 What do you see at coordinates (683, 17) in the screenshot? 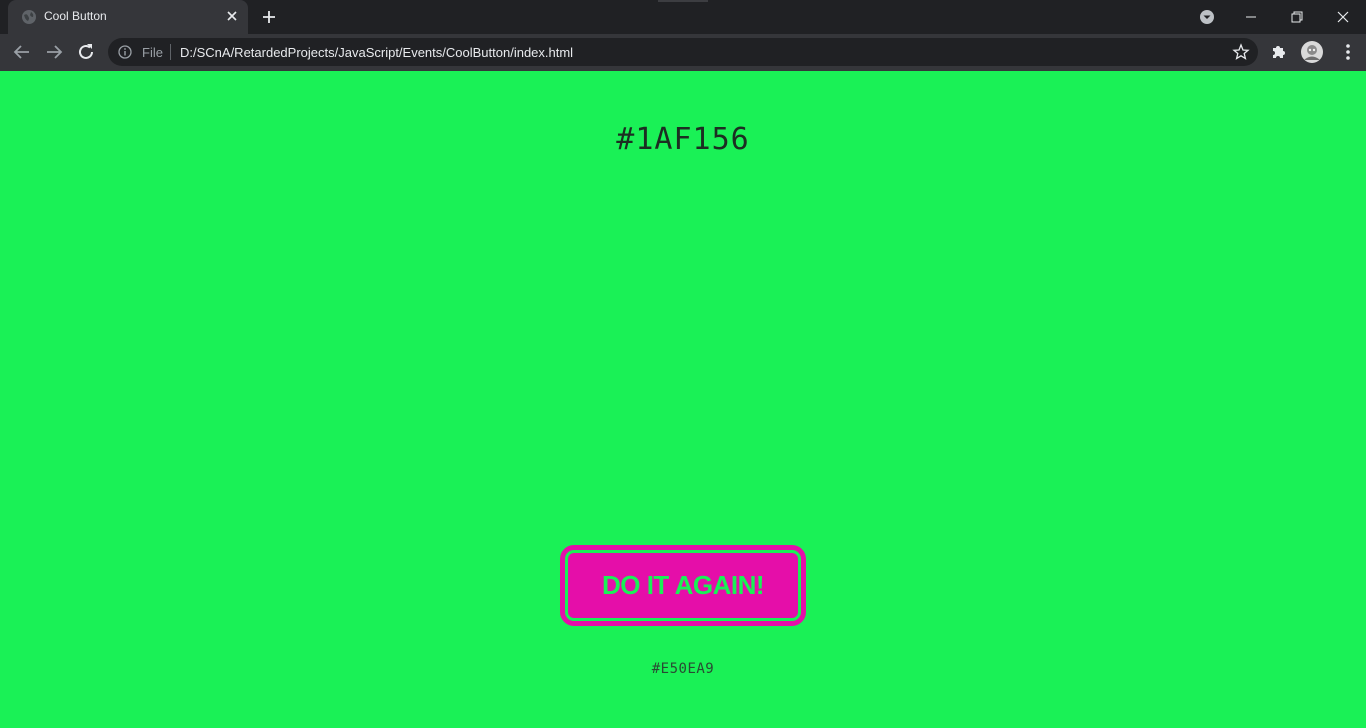
I see `tab-strip: Cool Button` at bounding box center [683, 17].